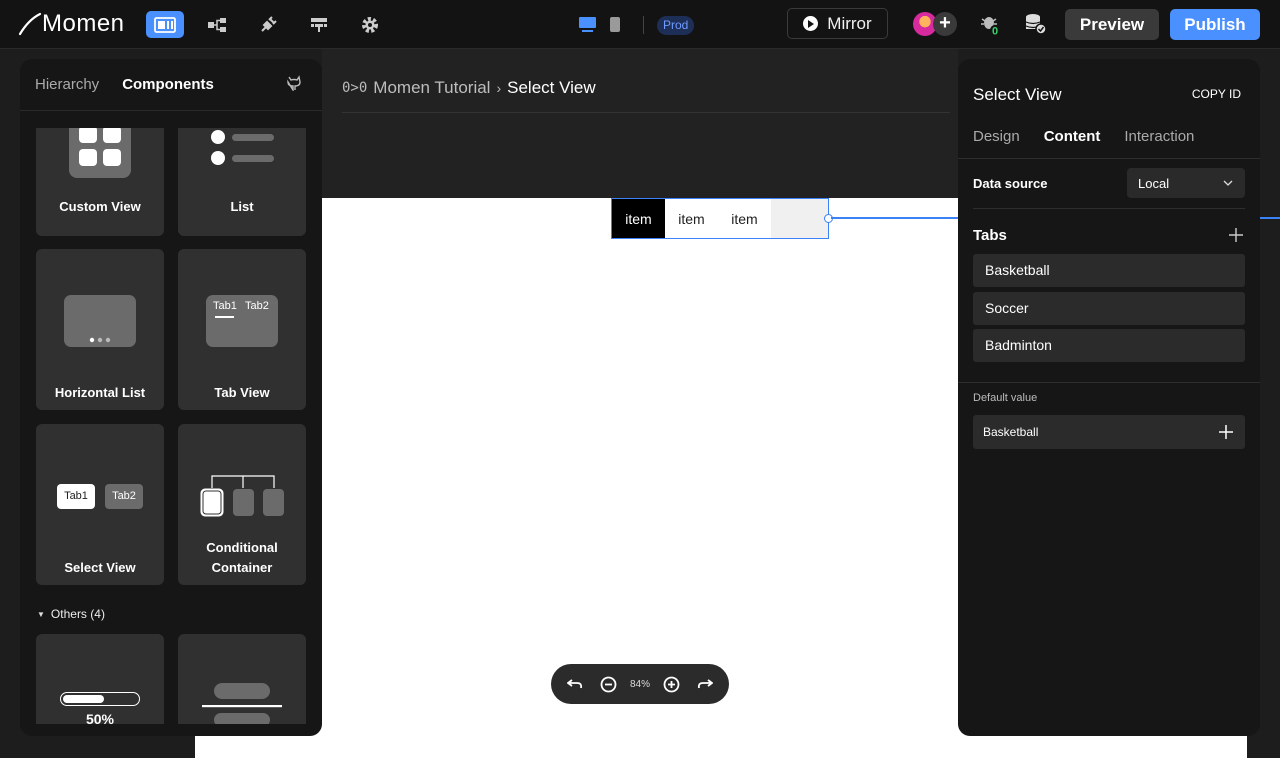  Describe the element at coordinates (705, 684) in the screenshot. I see `redo-button` at that location.